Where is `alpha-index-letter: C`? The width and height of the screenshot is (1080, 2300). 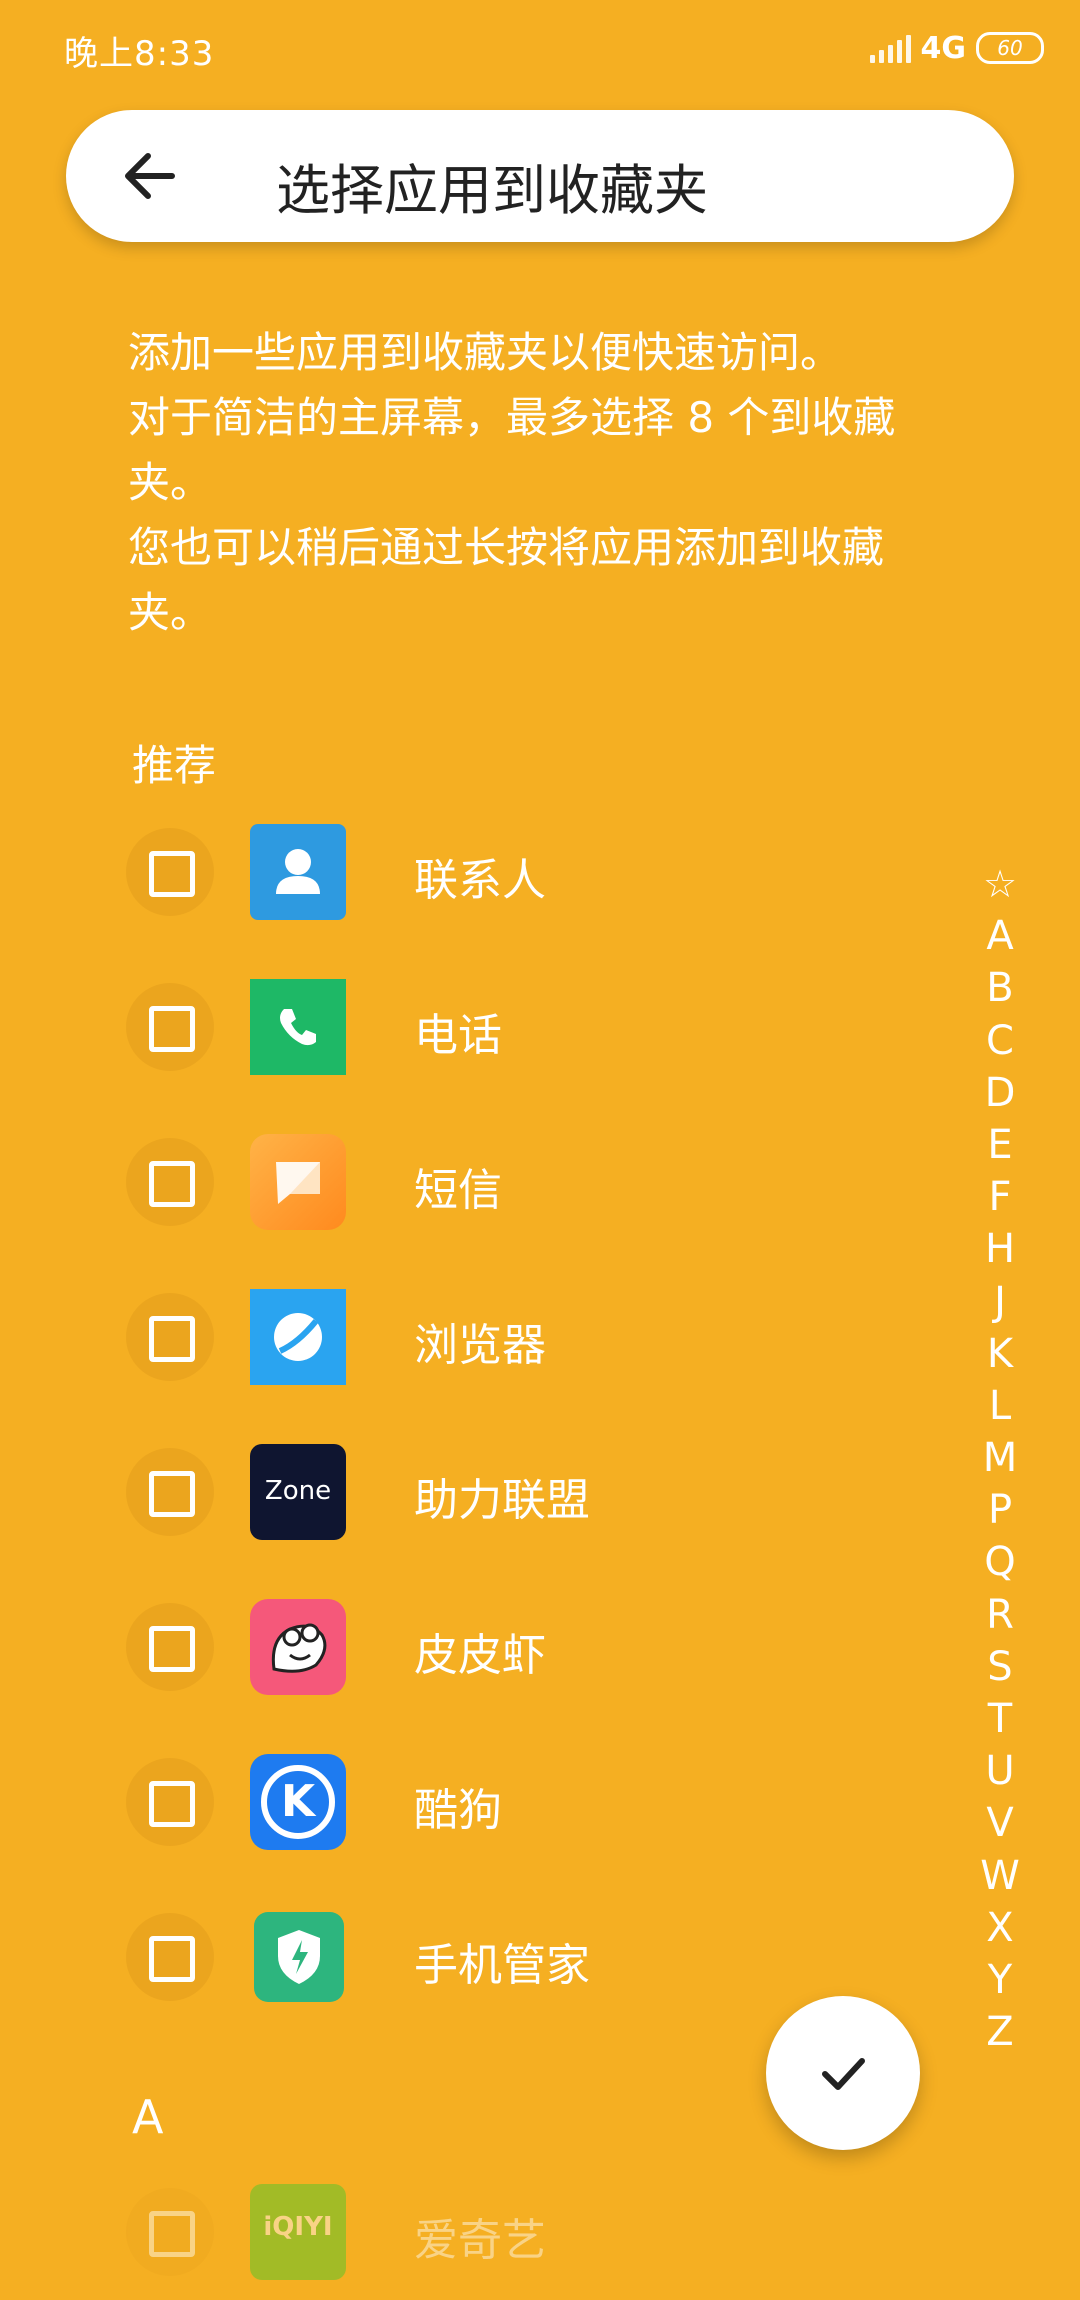 alpha-index-letter: C is located at coordinates (1000, 1041).